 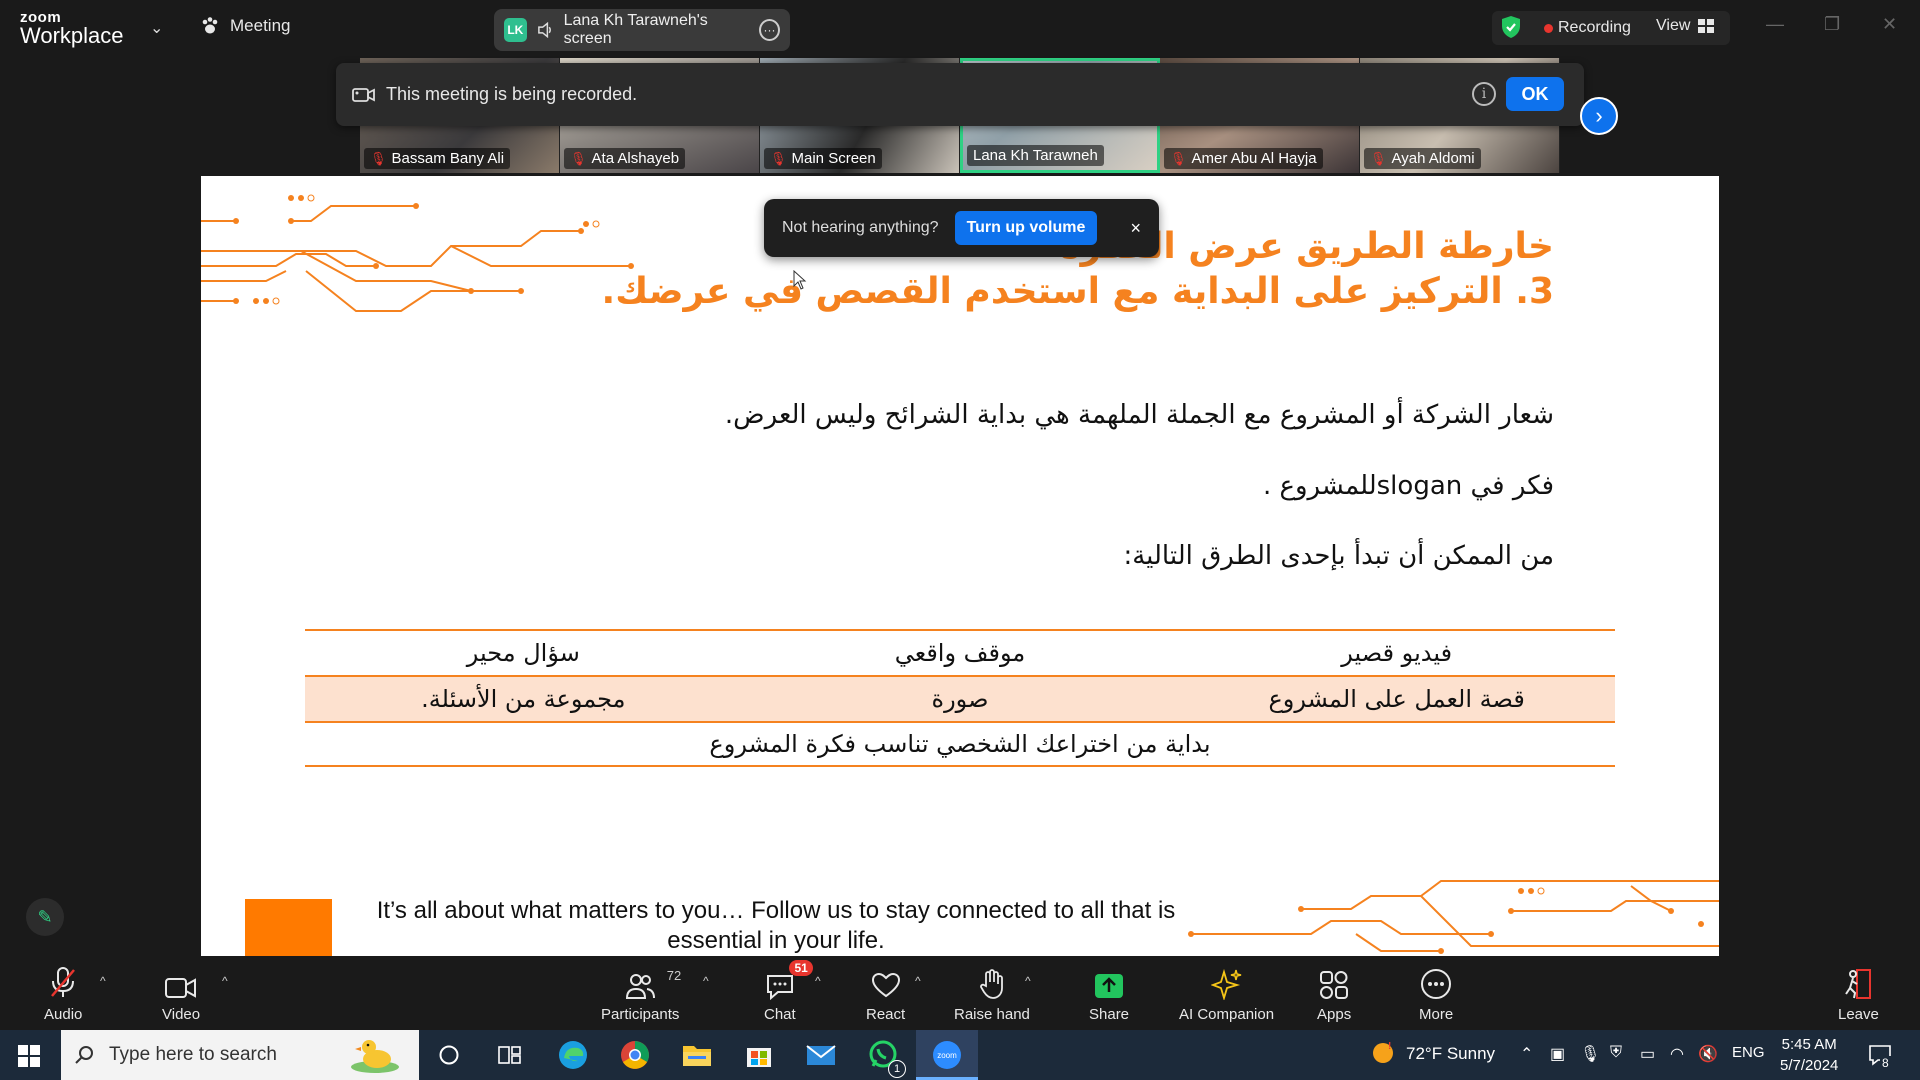 What do you see at coordinates (1594, 28) in the screenshot?
I see `recording-label: Recording` at bounding box center [1594, 28].